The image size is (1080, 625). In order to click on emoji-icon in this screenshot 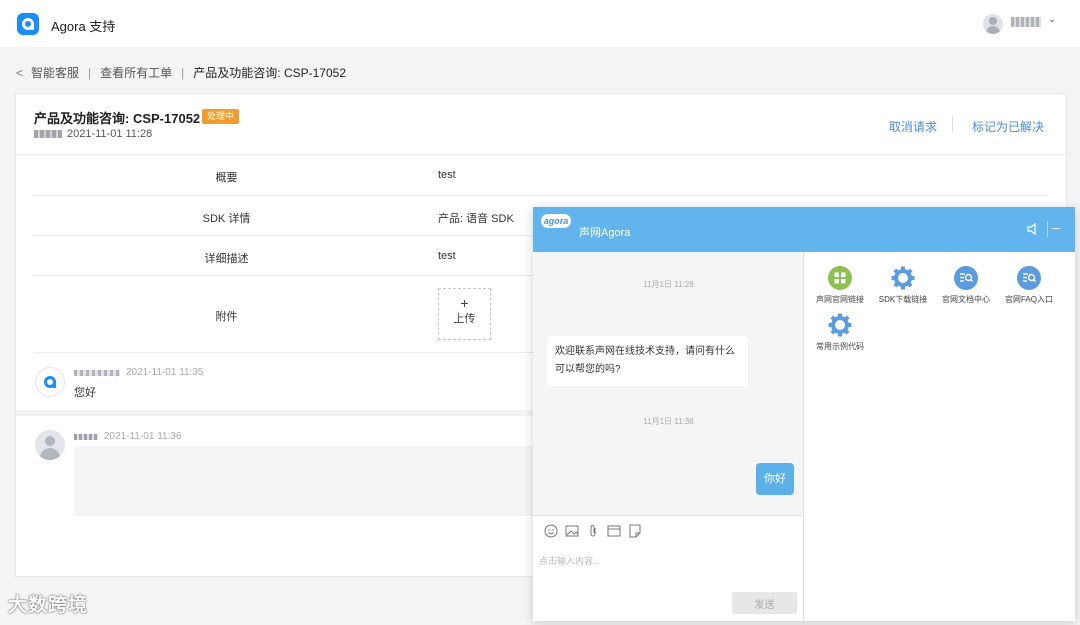, I will do `click(551, 531)`.